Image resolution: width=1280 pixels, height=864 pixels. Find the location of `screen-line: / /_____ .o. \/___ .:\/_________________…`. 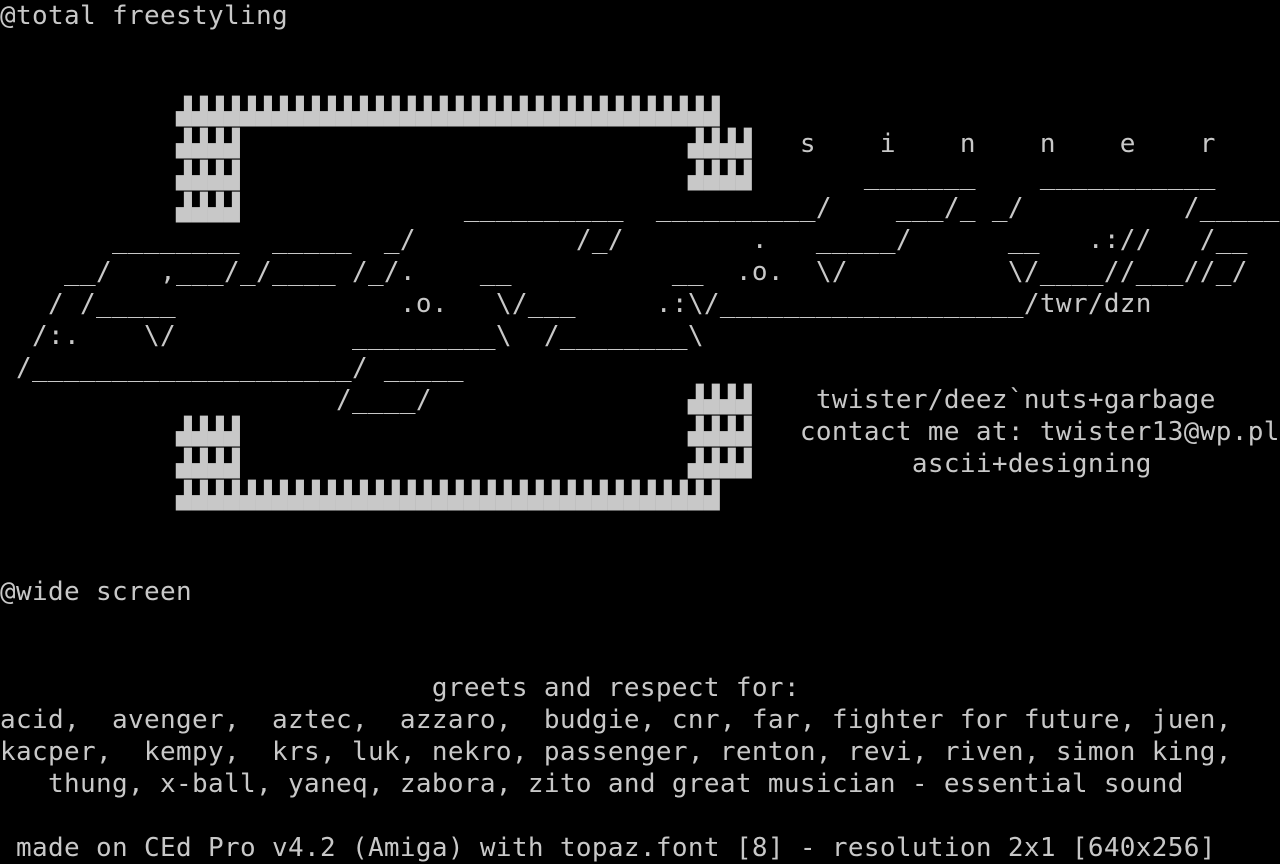

screen-line: / /_____ .o. \/___ .:\/_________________… is located at coordinates (576, 304).